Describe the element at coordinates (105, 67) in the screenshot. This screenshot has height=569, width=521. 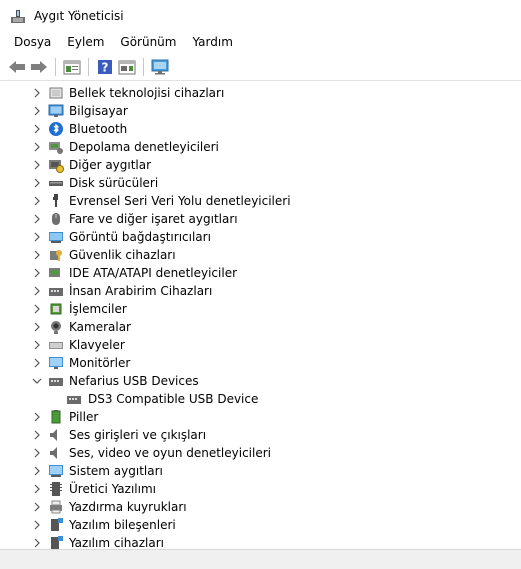
I see `help-button: ?` at that location.